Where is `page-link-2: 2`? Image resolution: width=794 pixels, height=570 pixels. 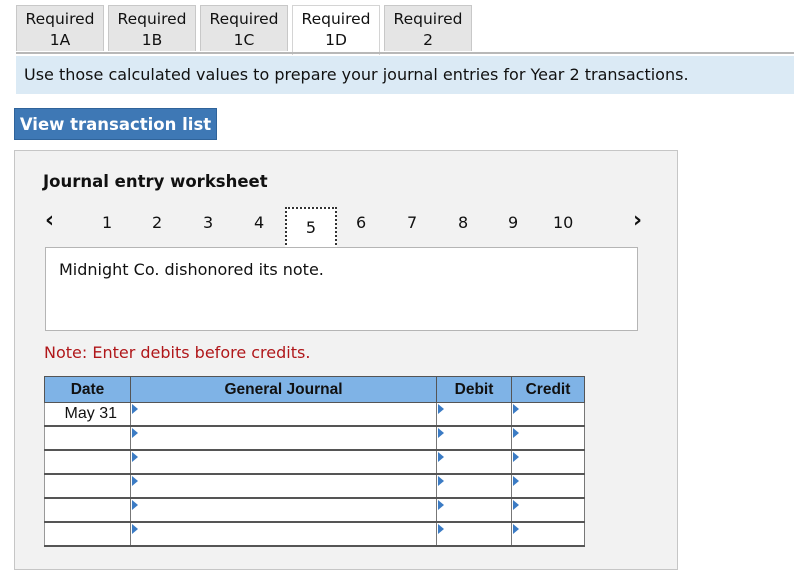 page-link-2: 2 is located at coordinates (157, 222).